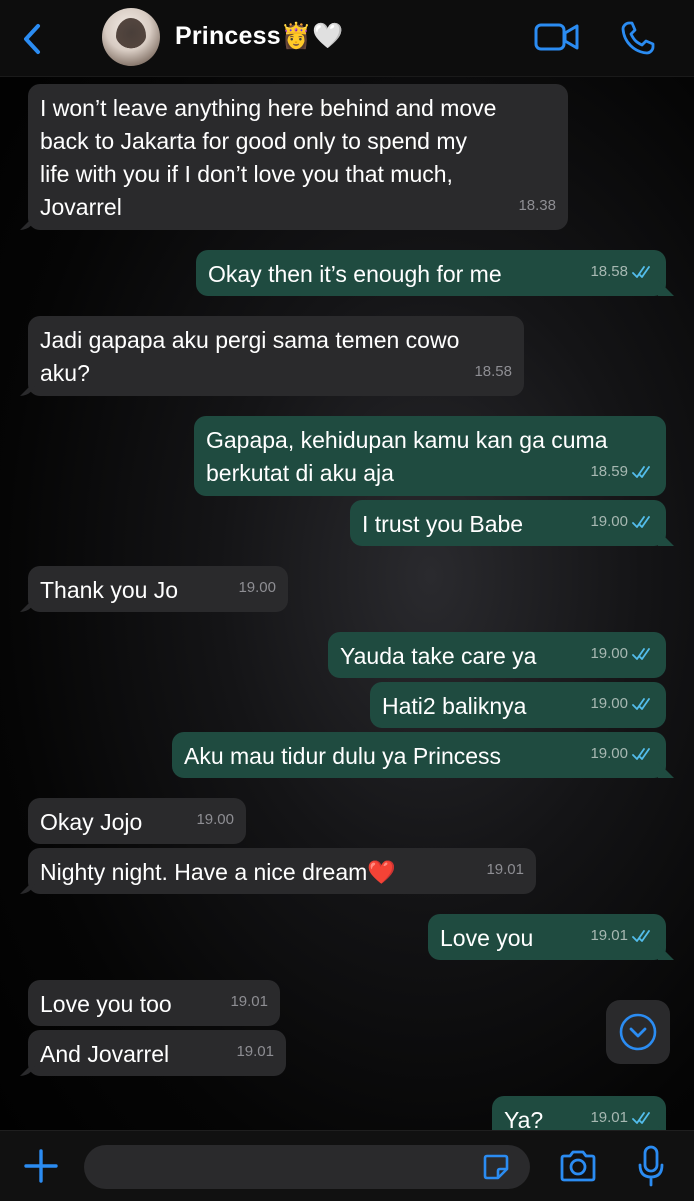  Describe the element at coordinates (343, 756) in the screenshot. I see `message-text: Aku mau tidur dulu ya Princess` at that location.